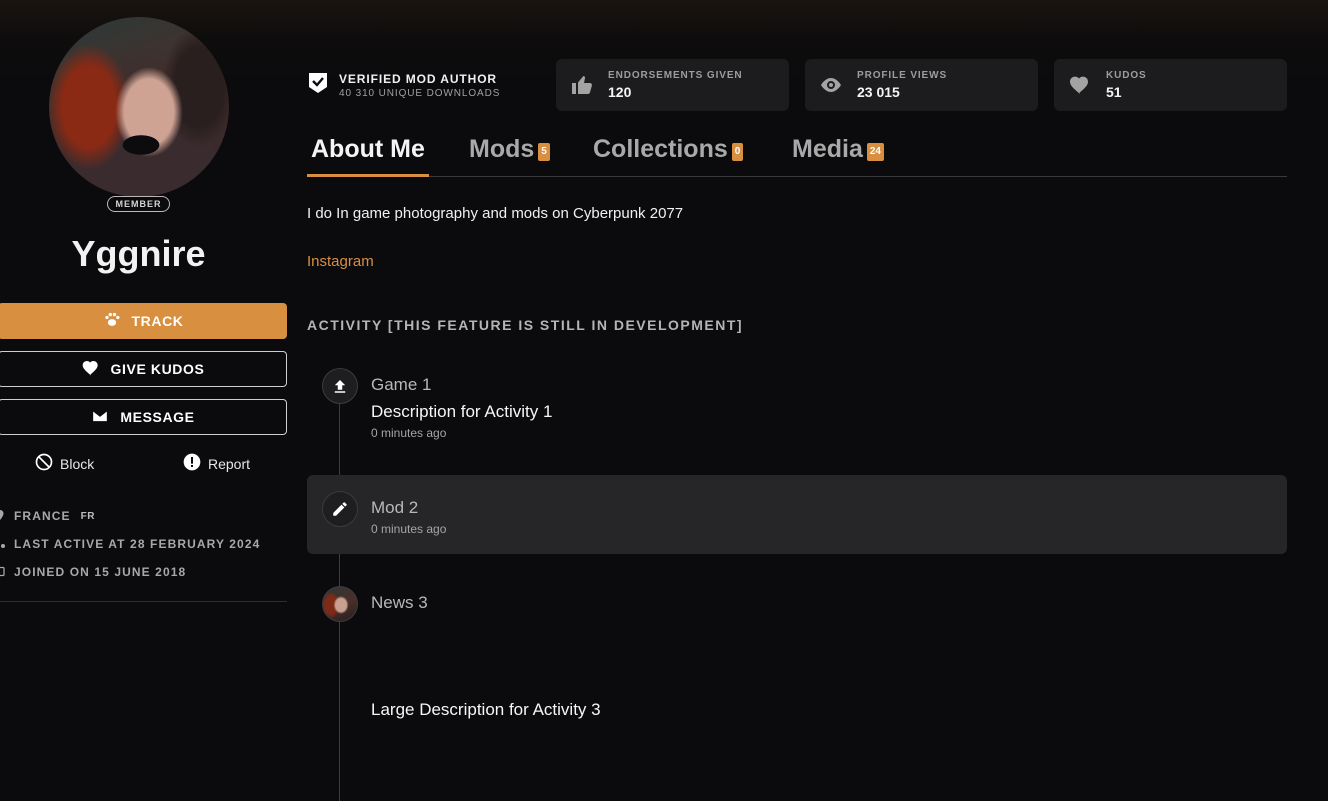 Image resolution: width=1328 pixels, height=801 pixels. I want to click on report-button: Report, so click(216, 463).